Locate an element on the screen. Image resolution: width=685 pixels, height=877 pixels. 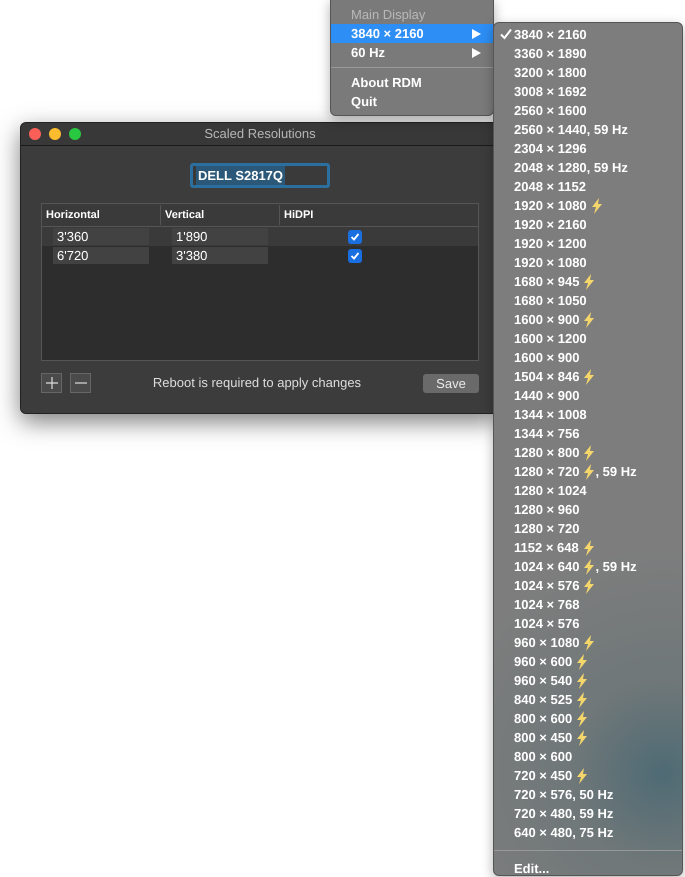
resolution-item: 1152 × 648 is located at coordinates (588, 547).